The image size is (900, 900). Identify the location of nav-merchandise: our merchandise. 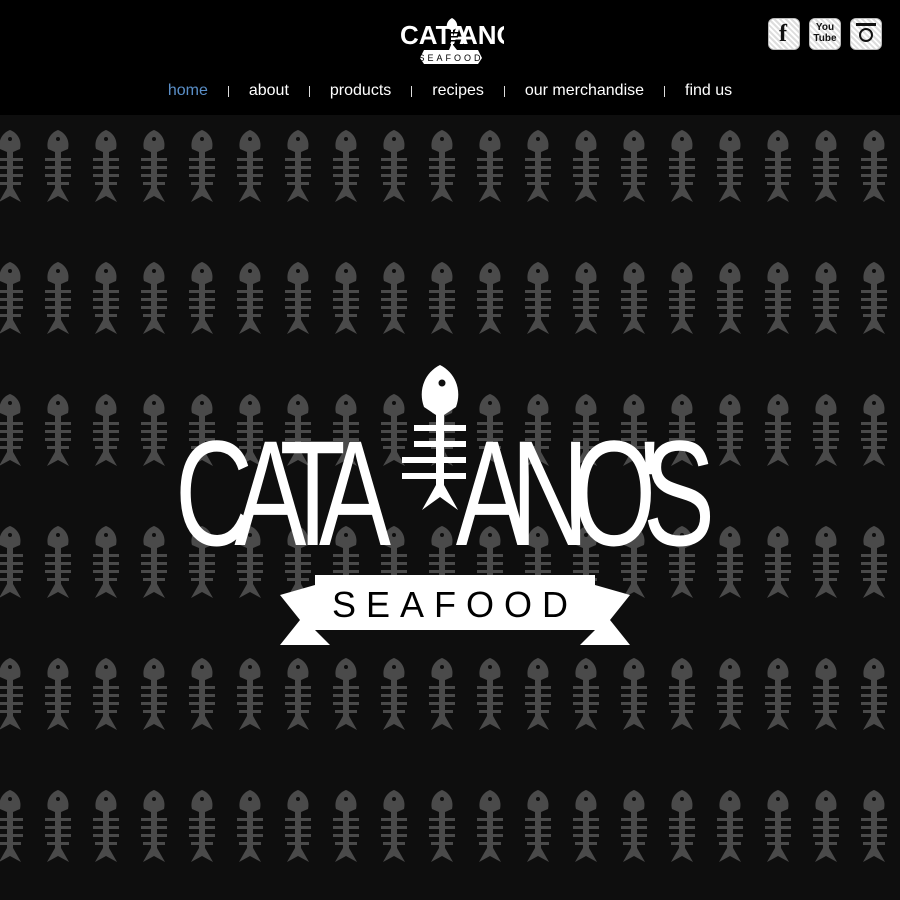
(584, 91).